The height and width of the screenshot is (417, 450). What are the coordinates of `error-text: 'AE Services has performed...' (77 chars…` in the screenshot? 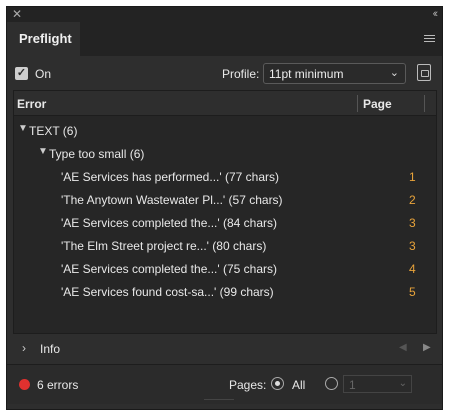 It's located at (170, 177).